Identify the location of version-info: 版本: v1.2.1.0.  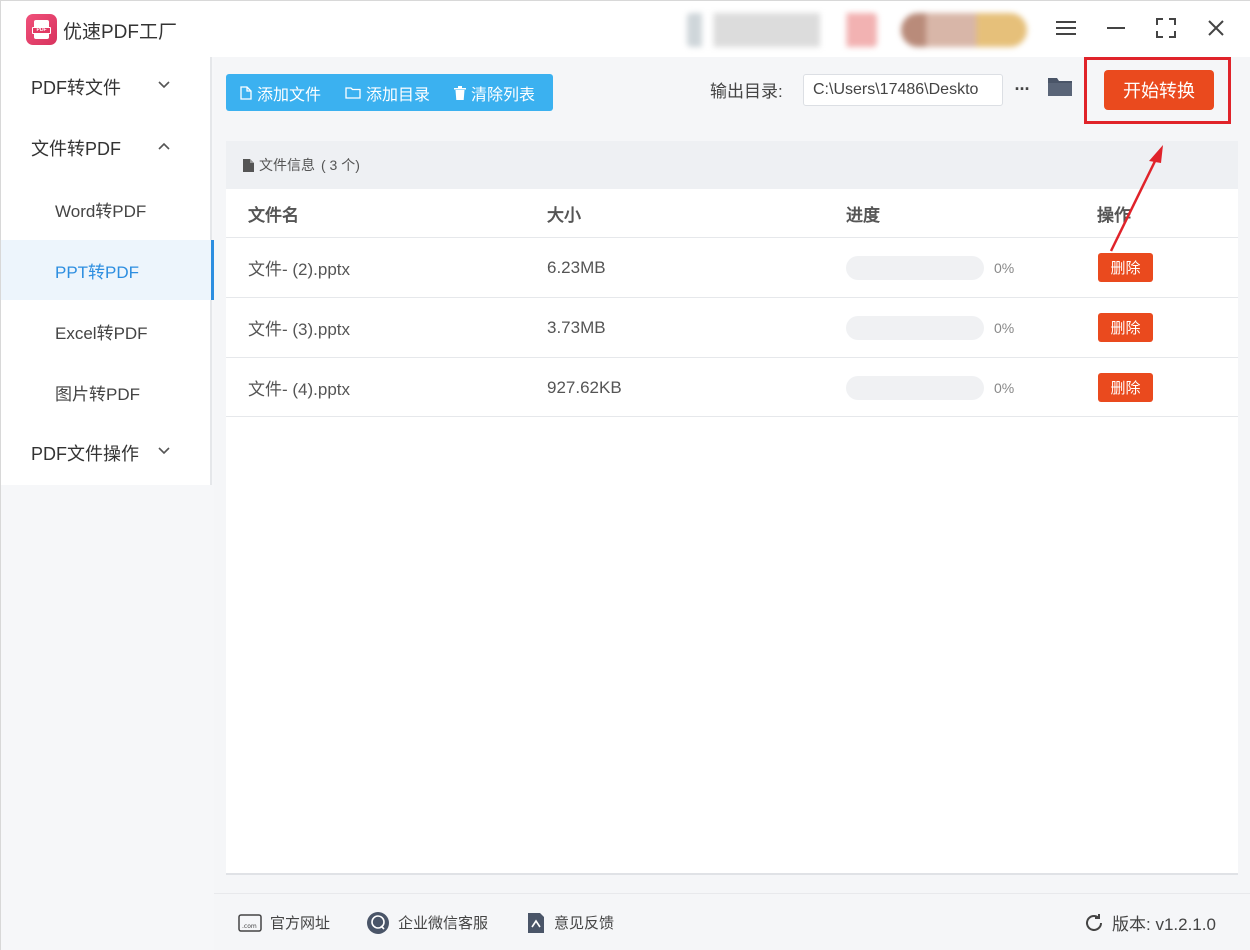
(1150, 922).